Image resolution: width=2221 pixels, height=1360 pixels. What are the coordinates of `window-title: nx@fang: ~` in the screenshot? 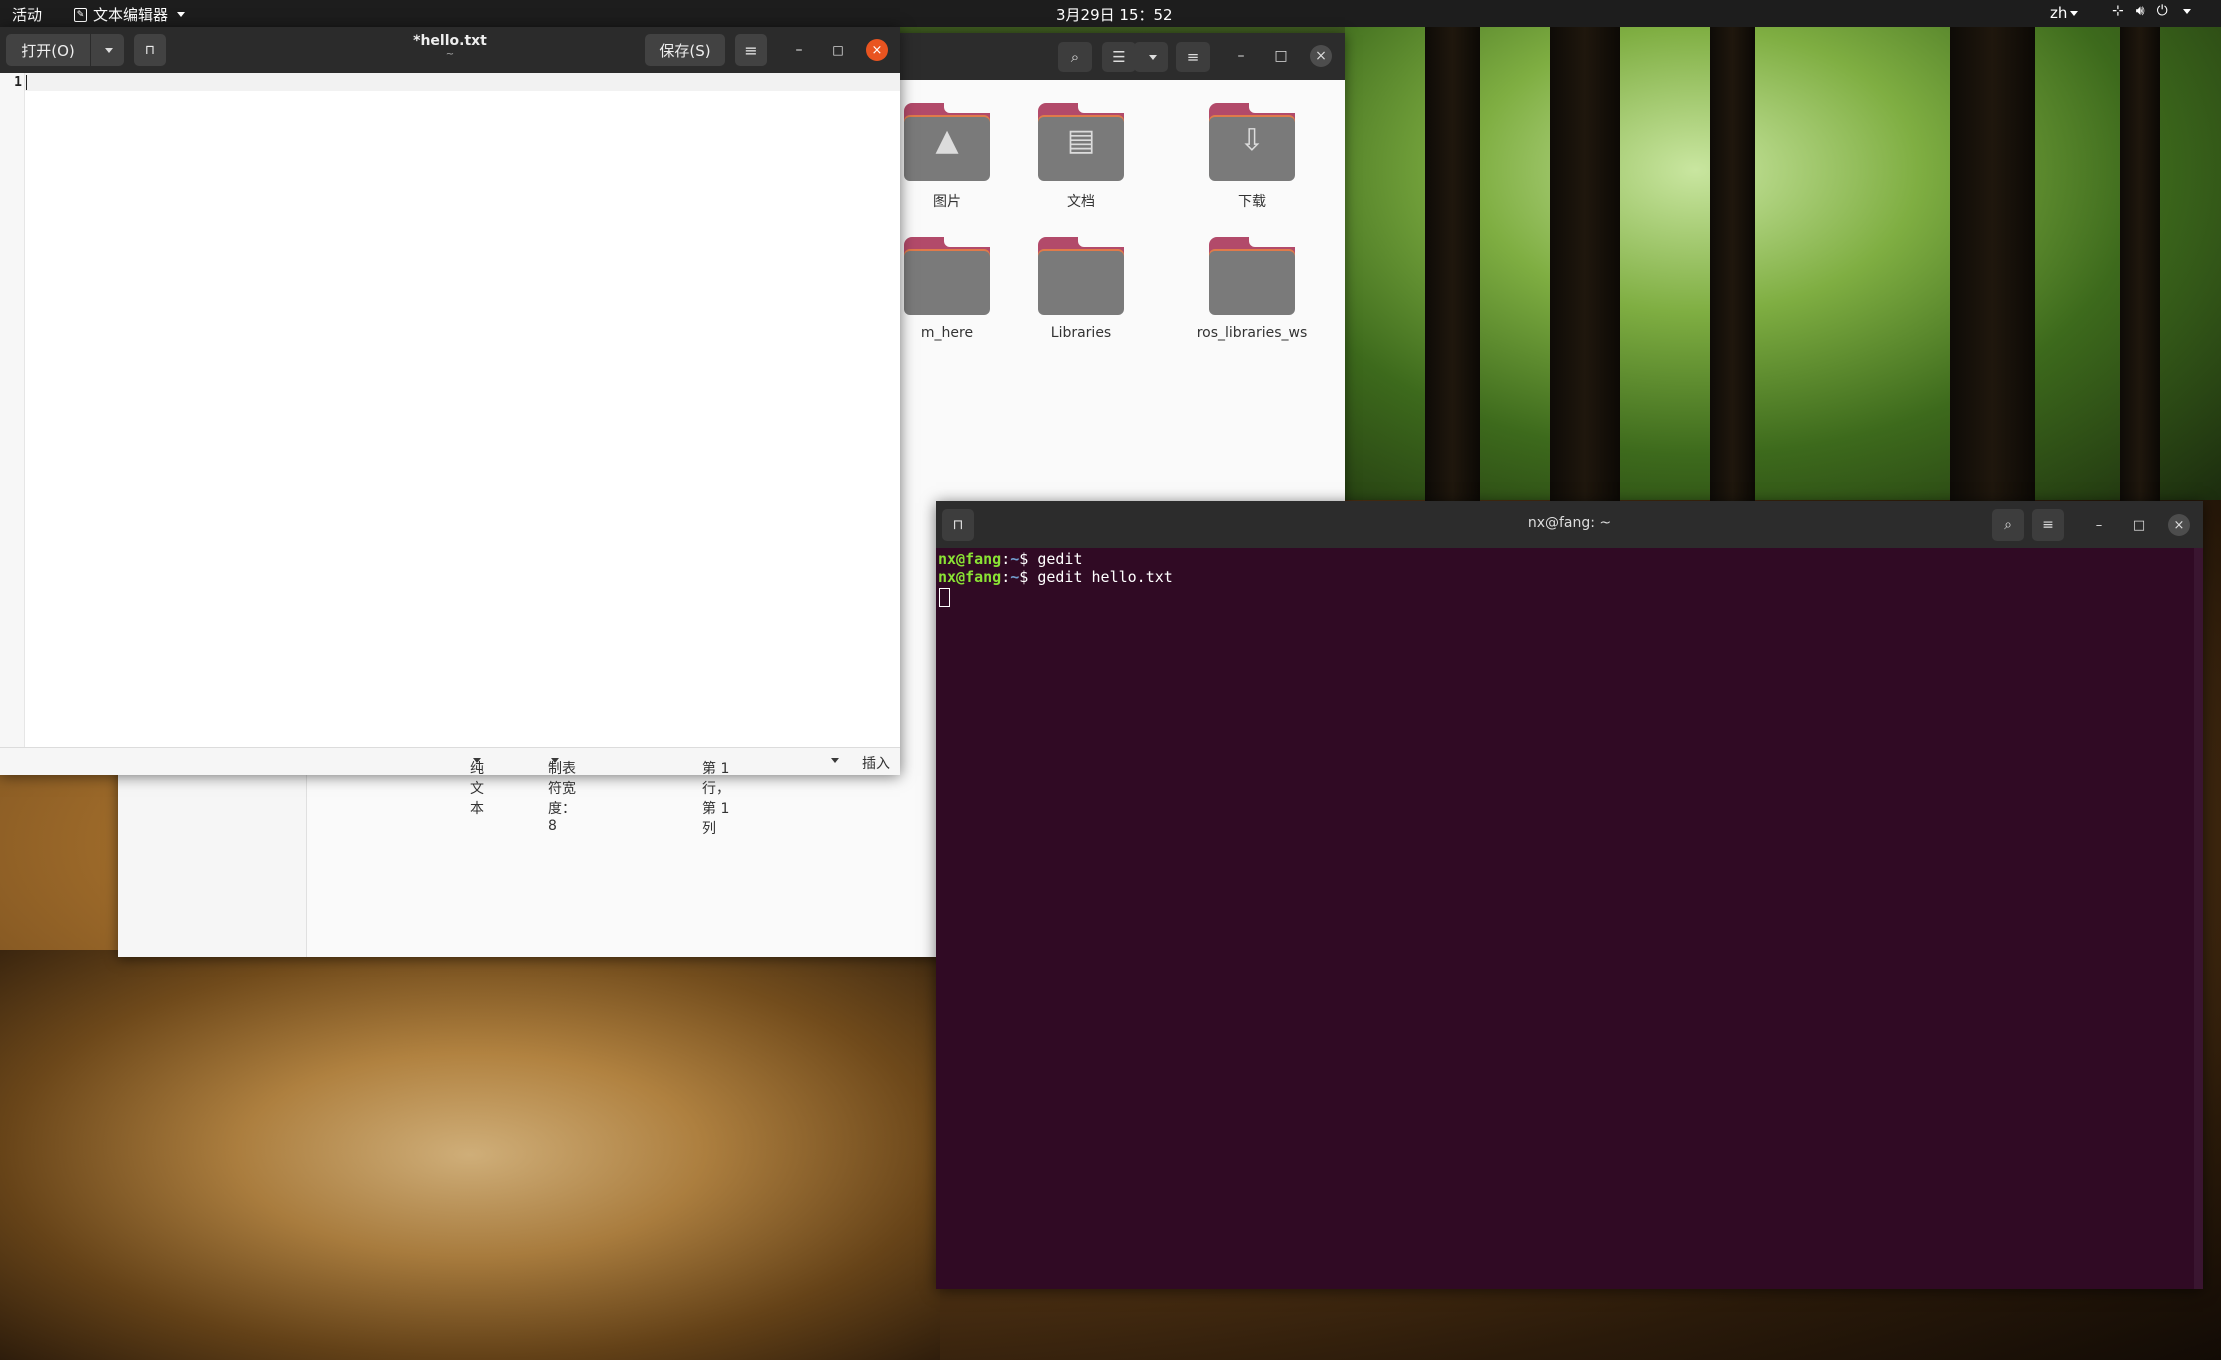 It's located at (1569, 523).